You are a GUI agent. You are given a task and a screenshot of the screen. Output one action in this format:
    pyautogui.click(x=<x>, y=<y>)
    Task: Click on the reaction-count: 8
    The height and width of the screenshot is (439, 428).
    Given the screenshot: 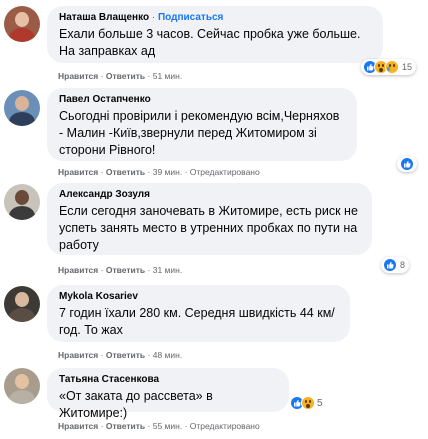 What is the action you would take?
    pyautogui.click(x=403, y=265)
    